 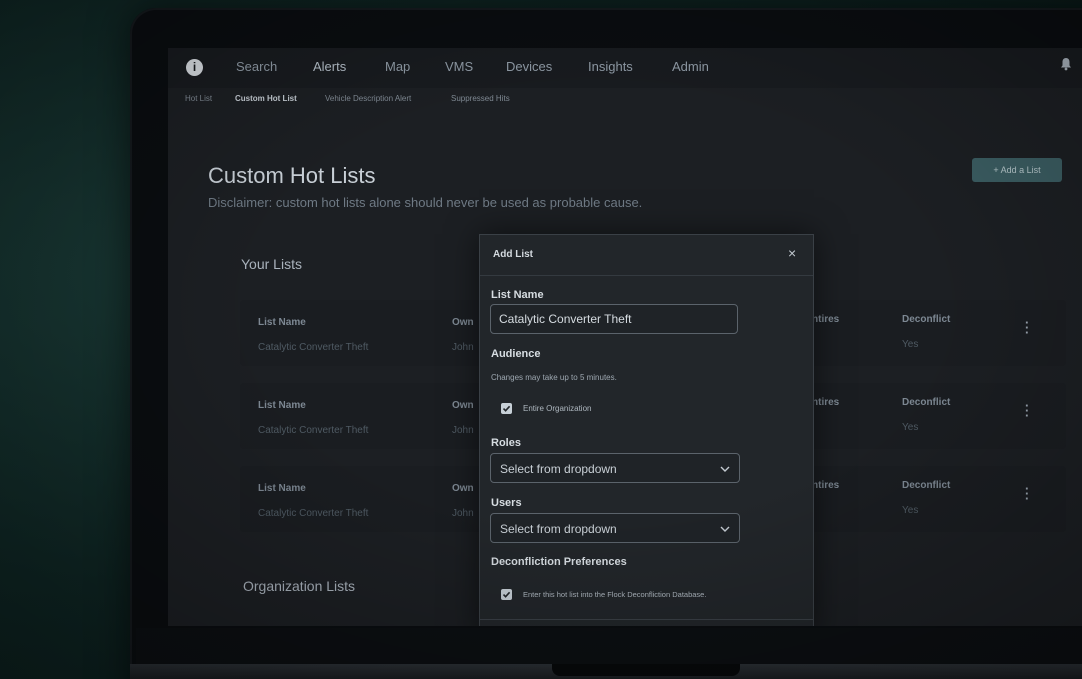 I want to click on deconfliction-checkbox, so click(x=506, y=594).